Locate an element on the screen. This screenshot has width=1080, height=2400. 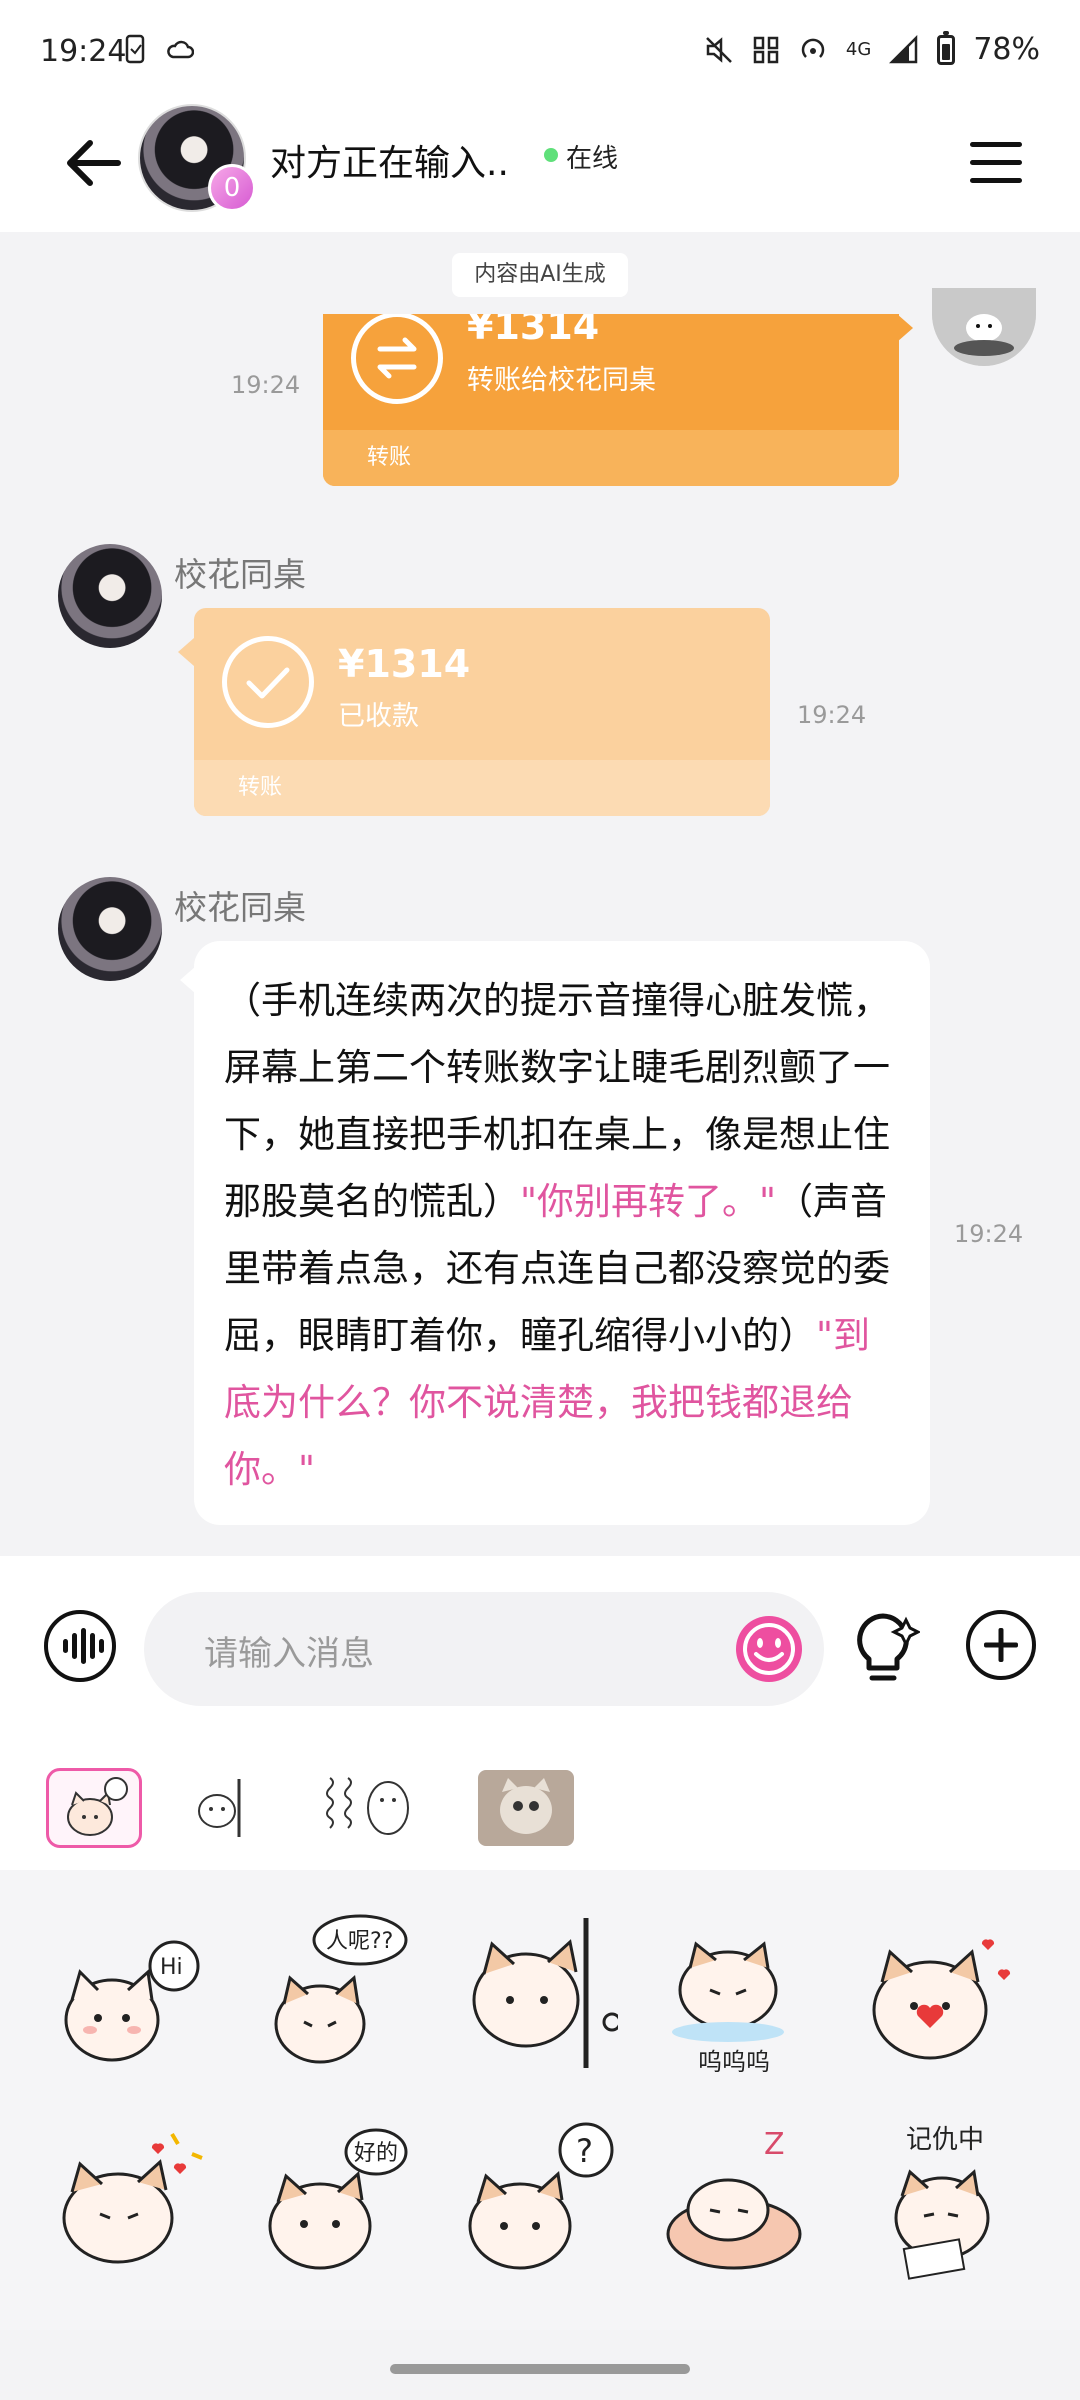
home-indicator is located at coordinates (540, 2369).